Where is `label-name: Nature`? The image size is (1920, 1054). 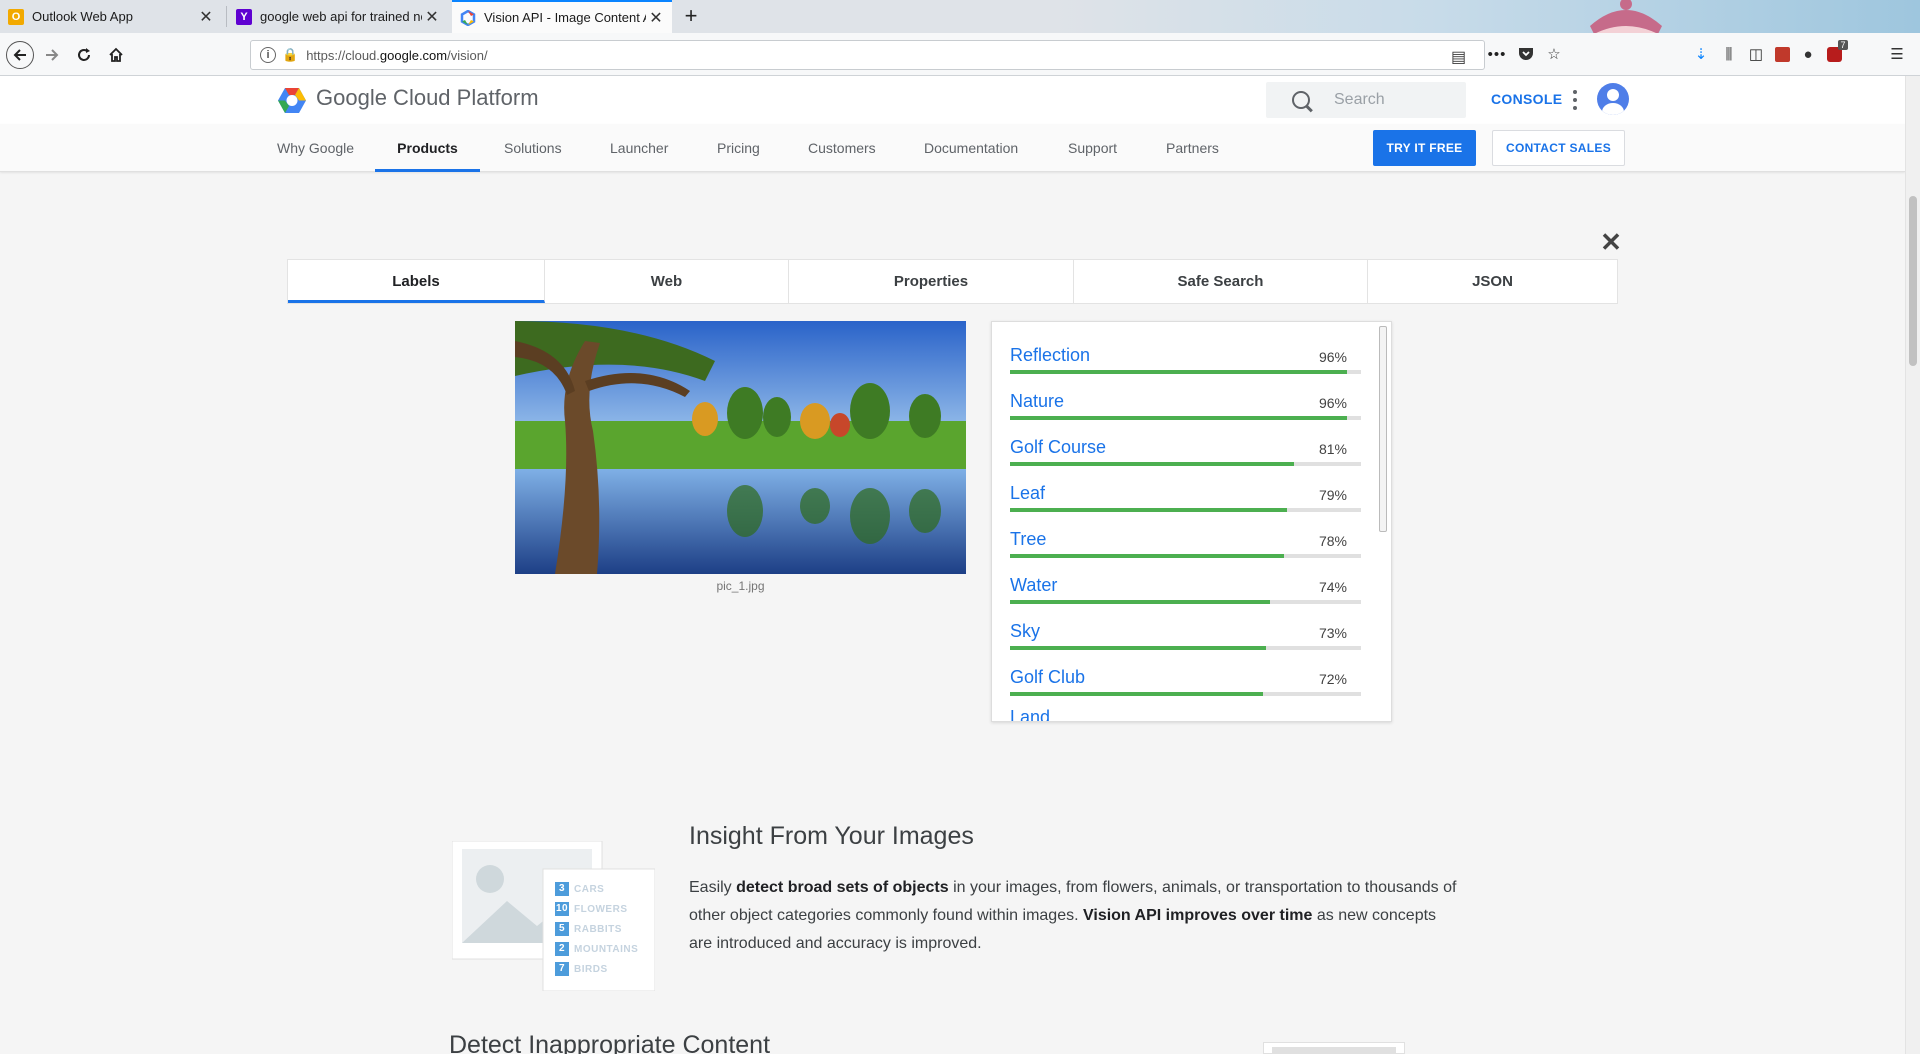 label-name: Nature is located at coordinates (1037, 401).